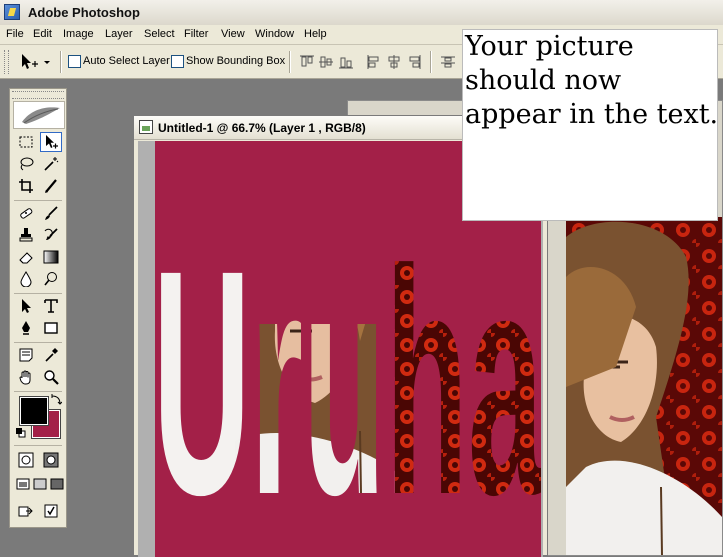  What do you see at coordinates (346, 62) in the screenshot?
I see `align-bottom-edges-icon` at bounding box center [346, 62].